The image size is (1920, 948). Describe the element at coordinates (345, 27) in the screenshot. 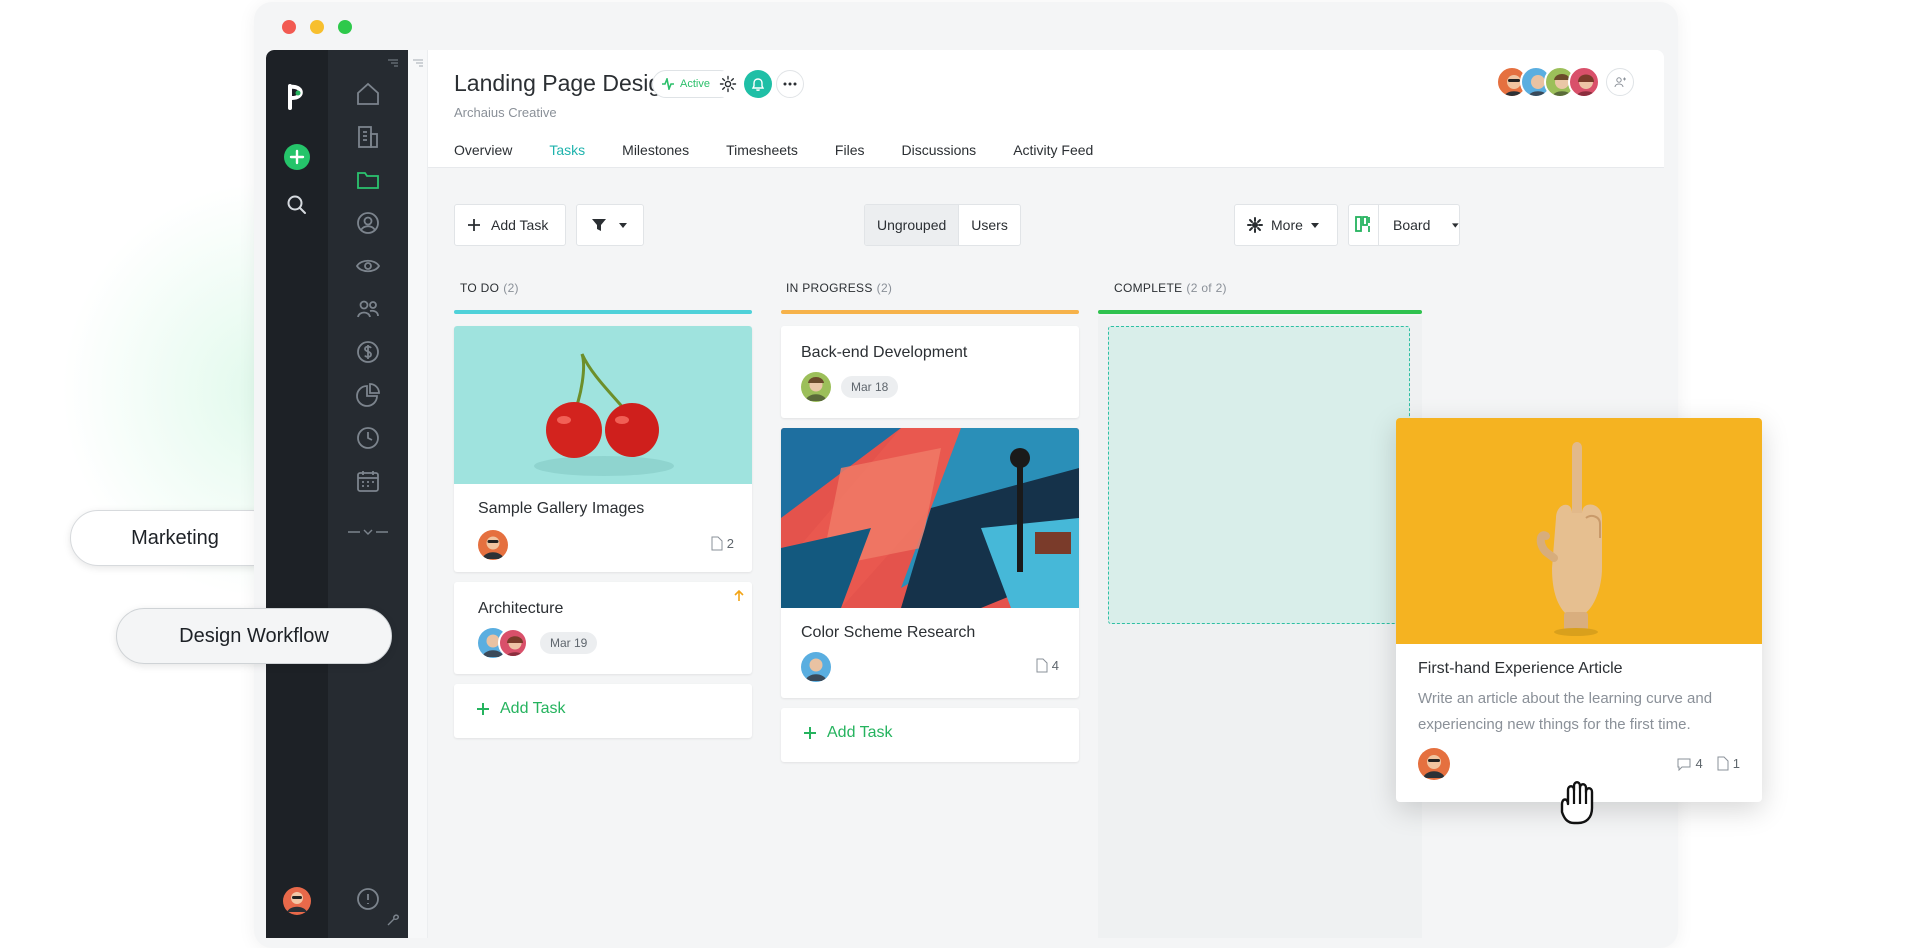

I see `window-maximize-button` at that location.